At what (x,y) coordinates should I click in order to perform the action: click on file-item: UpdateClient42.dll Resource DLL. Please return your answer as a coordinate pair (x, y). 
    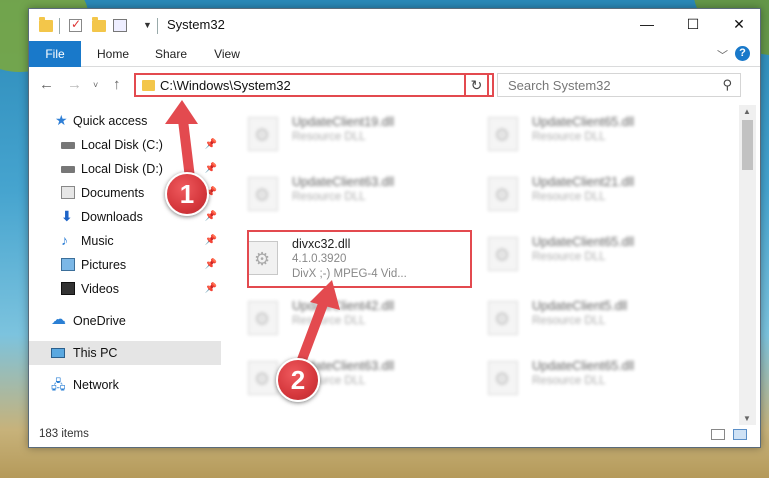
    Looking at the image, I should click on (339, 318).